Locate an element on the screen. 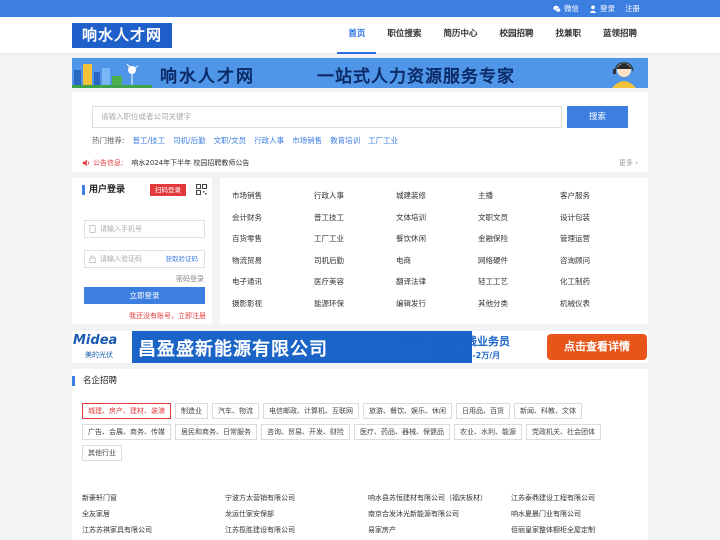 The image size is (720, 540). industry-tag: 电信邮政、计算机、互联网 is located at coordinates (311, 411).